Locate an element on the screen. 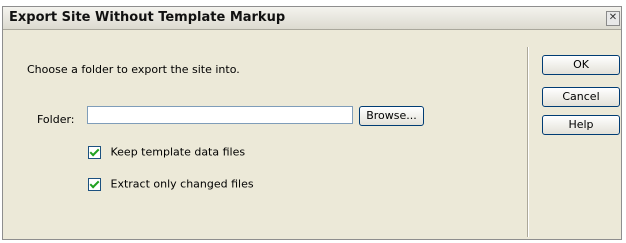 This screenshot has width=626, height=243. cancel-button: Cancel is located at coordinates (581, 97).